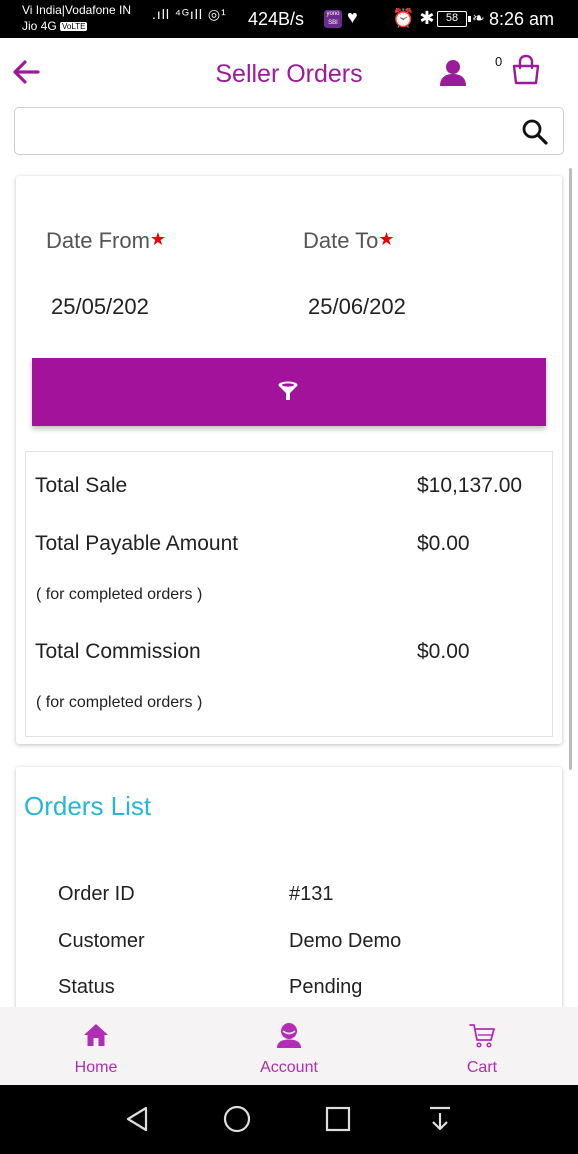 The width and height of the screenshot is (578, 1154). I want to click on shopping-bag-button, so click(526, 70).